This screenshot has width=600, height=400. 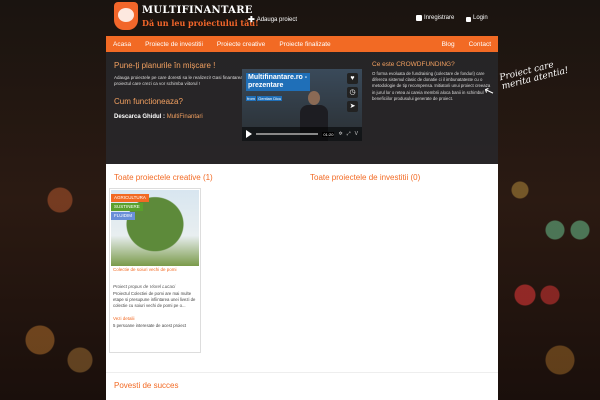 I want to click on project-image: AGRICULTURA SUSTINERE FLUIDIM, so click(x=155, y=228).